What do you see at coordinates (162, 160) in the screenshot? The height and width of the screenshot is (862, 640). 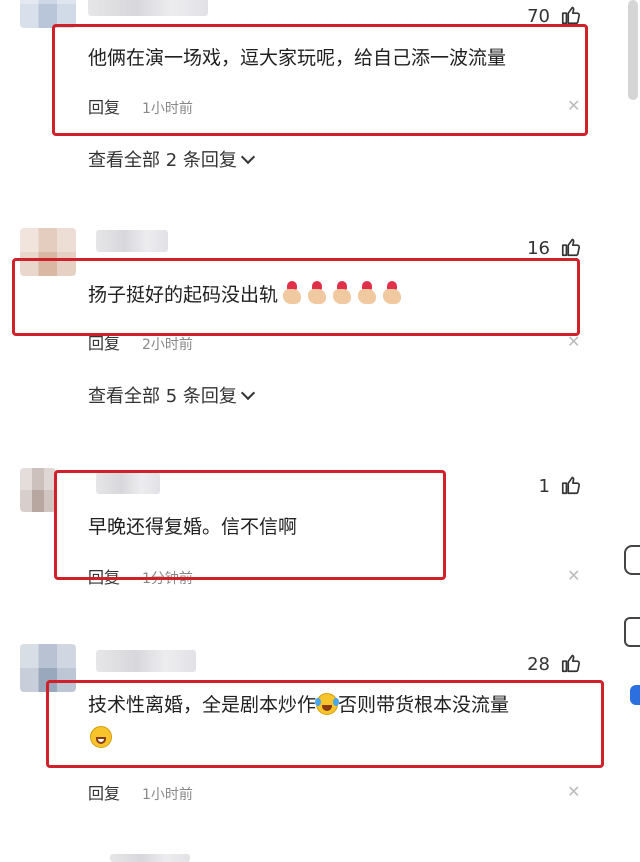 I see `view-all-replies-label: 查看全部 2 条回复` at bounding box center [162, 160].